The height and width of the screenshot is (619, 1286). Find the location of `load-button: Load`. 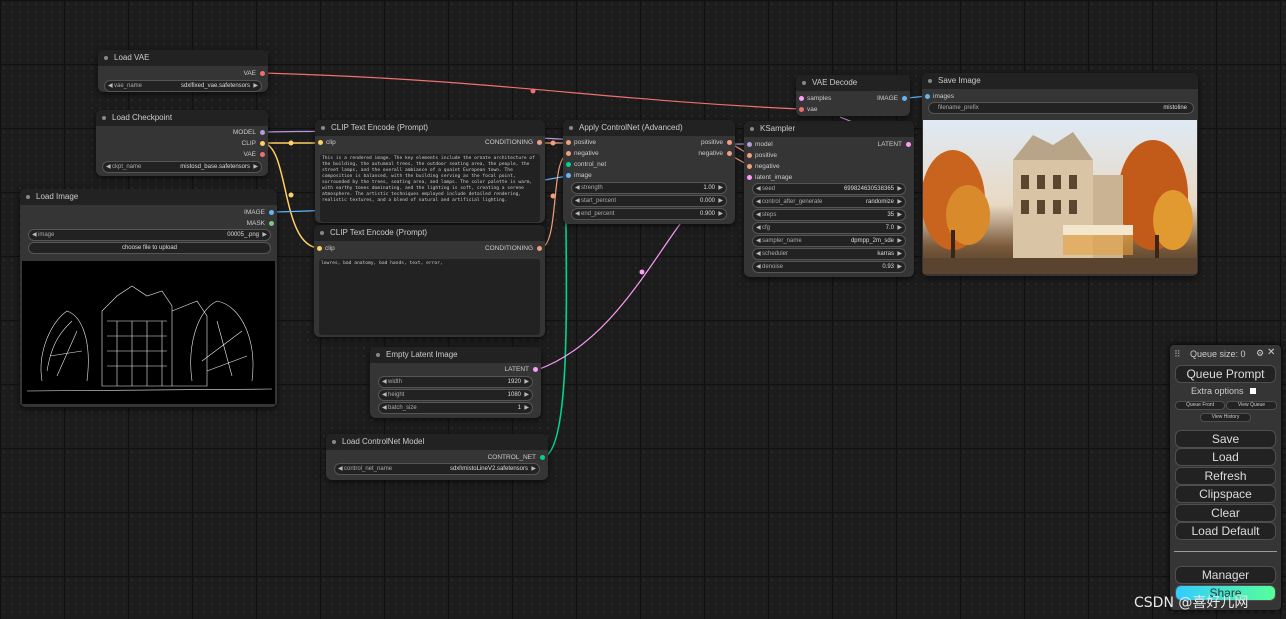

load-button: Load is located at coordinates (1225, 457).